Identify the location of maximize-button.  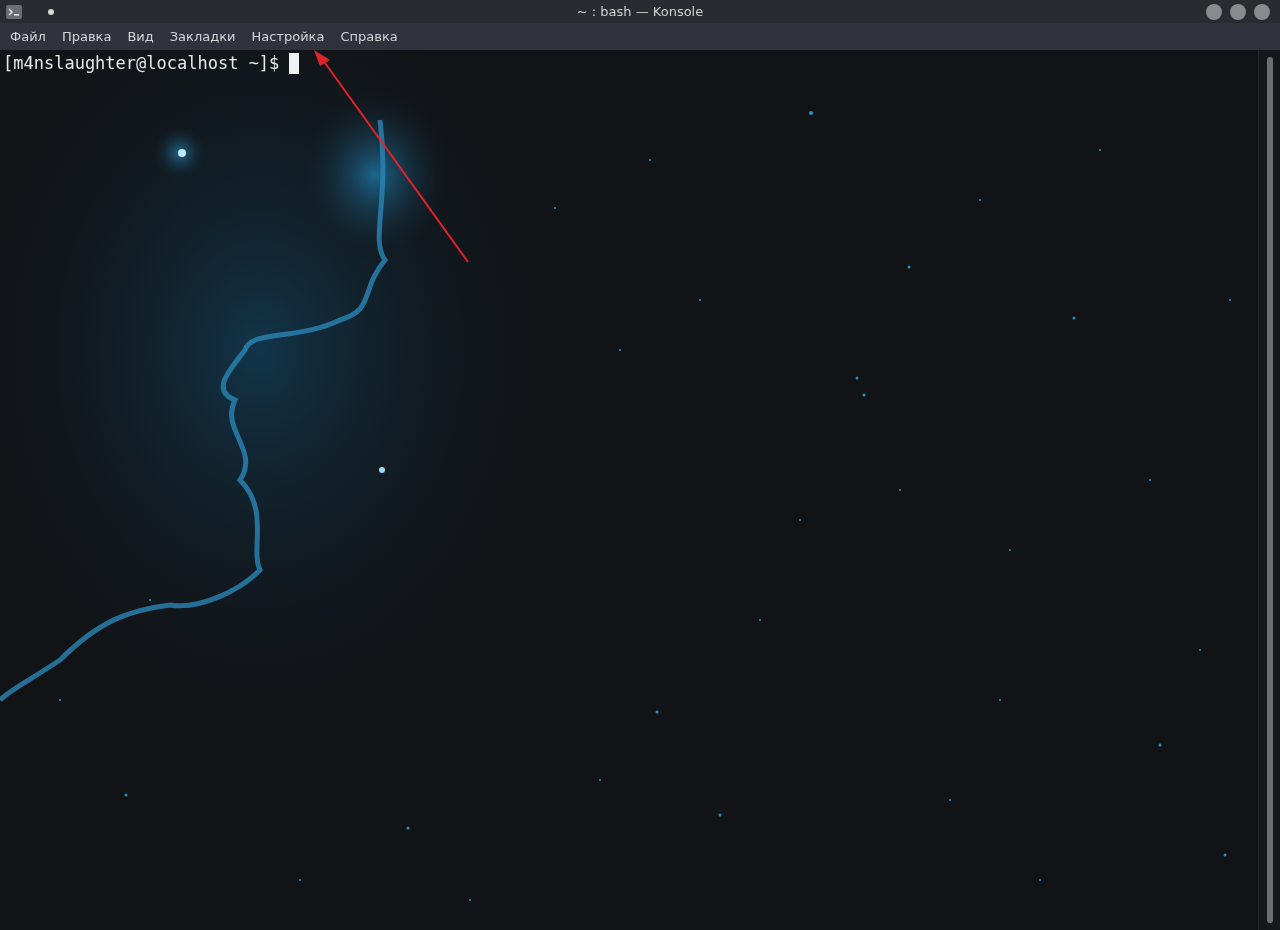
(1238, 11).